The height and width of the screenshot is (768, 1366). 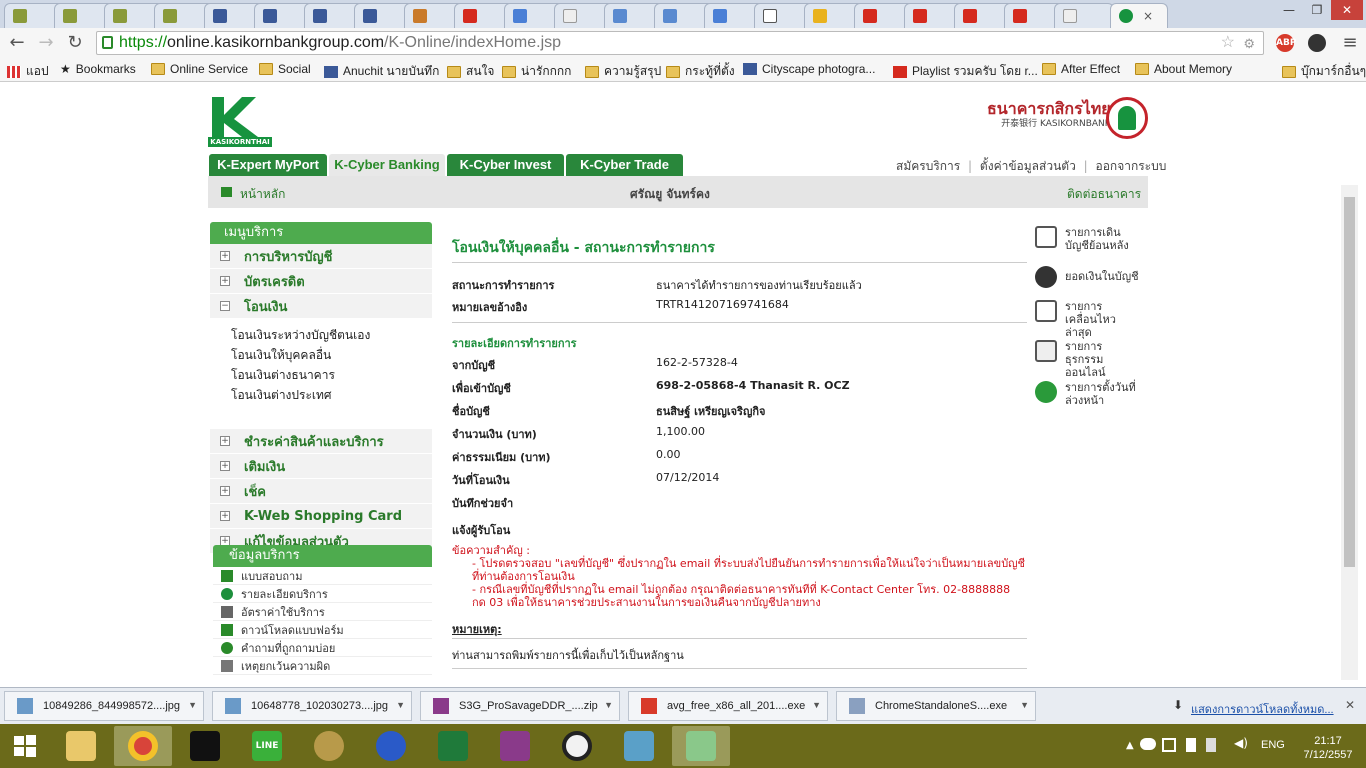 What do you see at coordinates (104, 706) in the screenshot?
I see `download-item: 10849286_844998572....jpg ▼` at bounding box center [104, 706].